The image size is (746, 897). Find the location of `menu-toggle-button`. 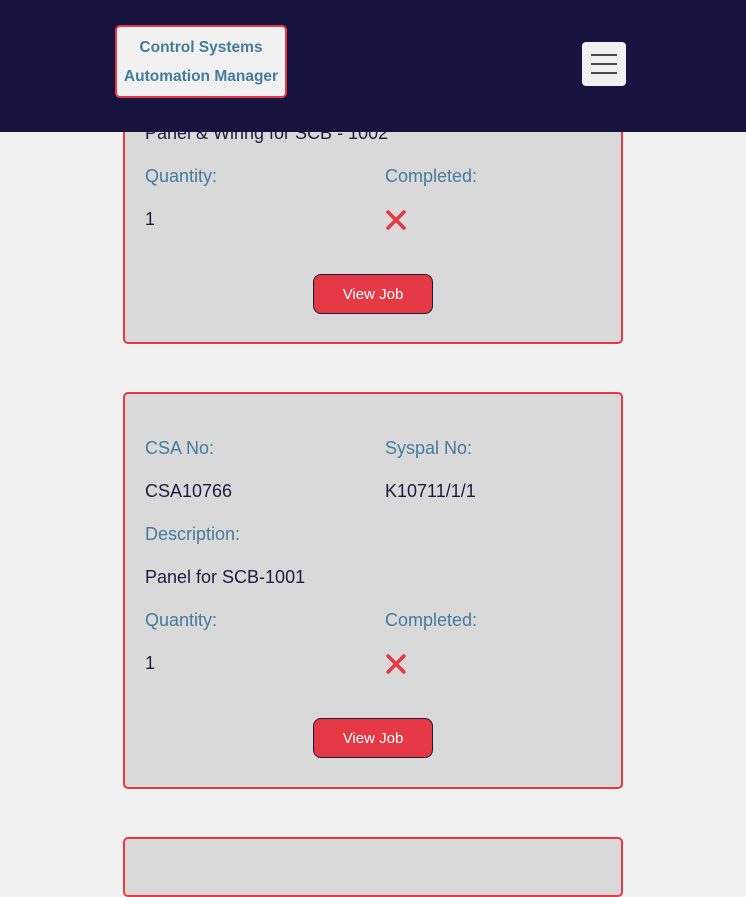

menu-toggle-button is located at coordinates (604, 64).